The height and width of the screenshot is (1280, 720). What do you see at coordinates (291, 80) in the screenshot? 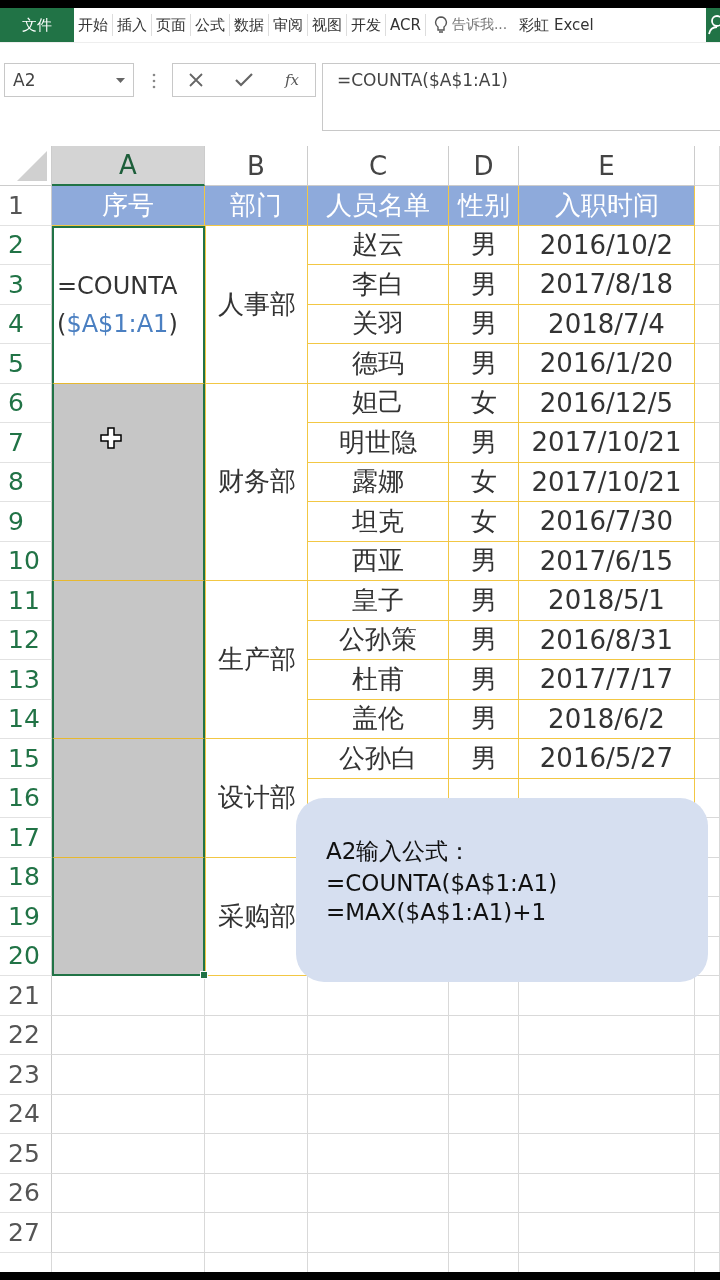
I see `insert-function-button: fx` at bounding box center [291, 80].